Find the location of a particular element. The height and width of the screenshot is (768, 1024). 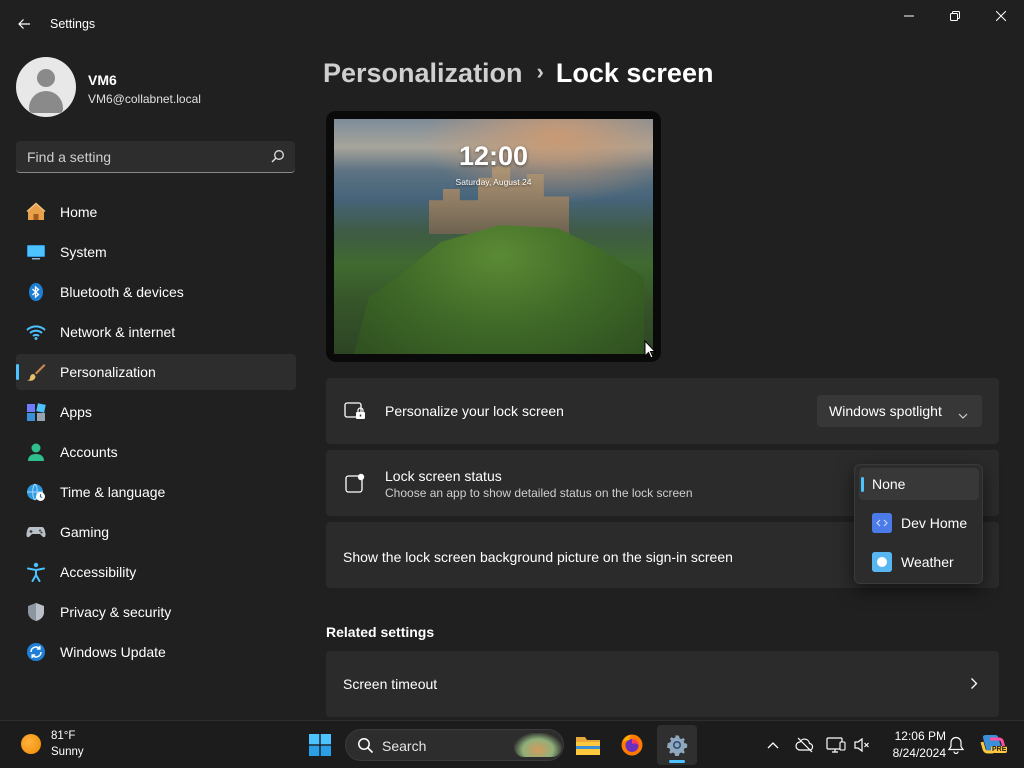

screen-timeout-row: Screen timeout is located at coordinates (662, 684).